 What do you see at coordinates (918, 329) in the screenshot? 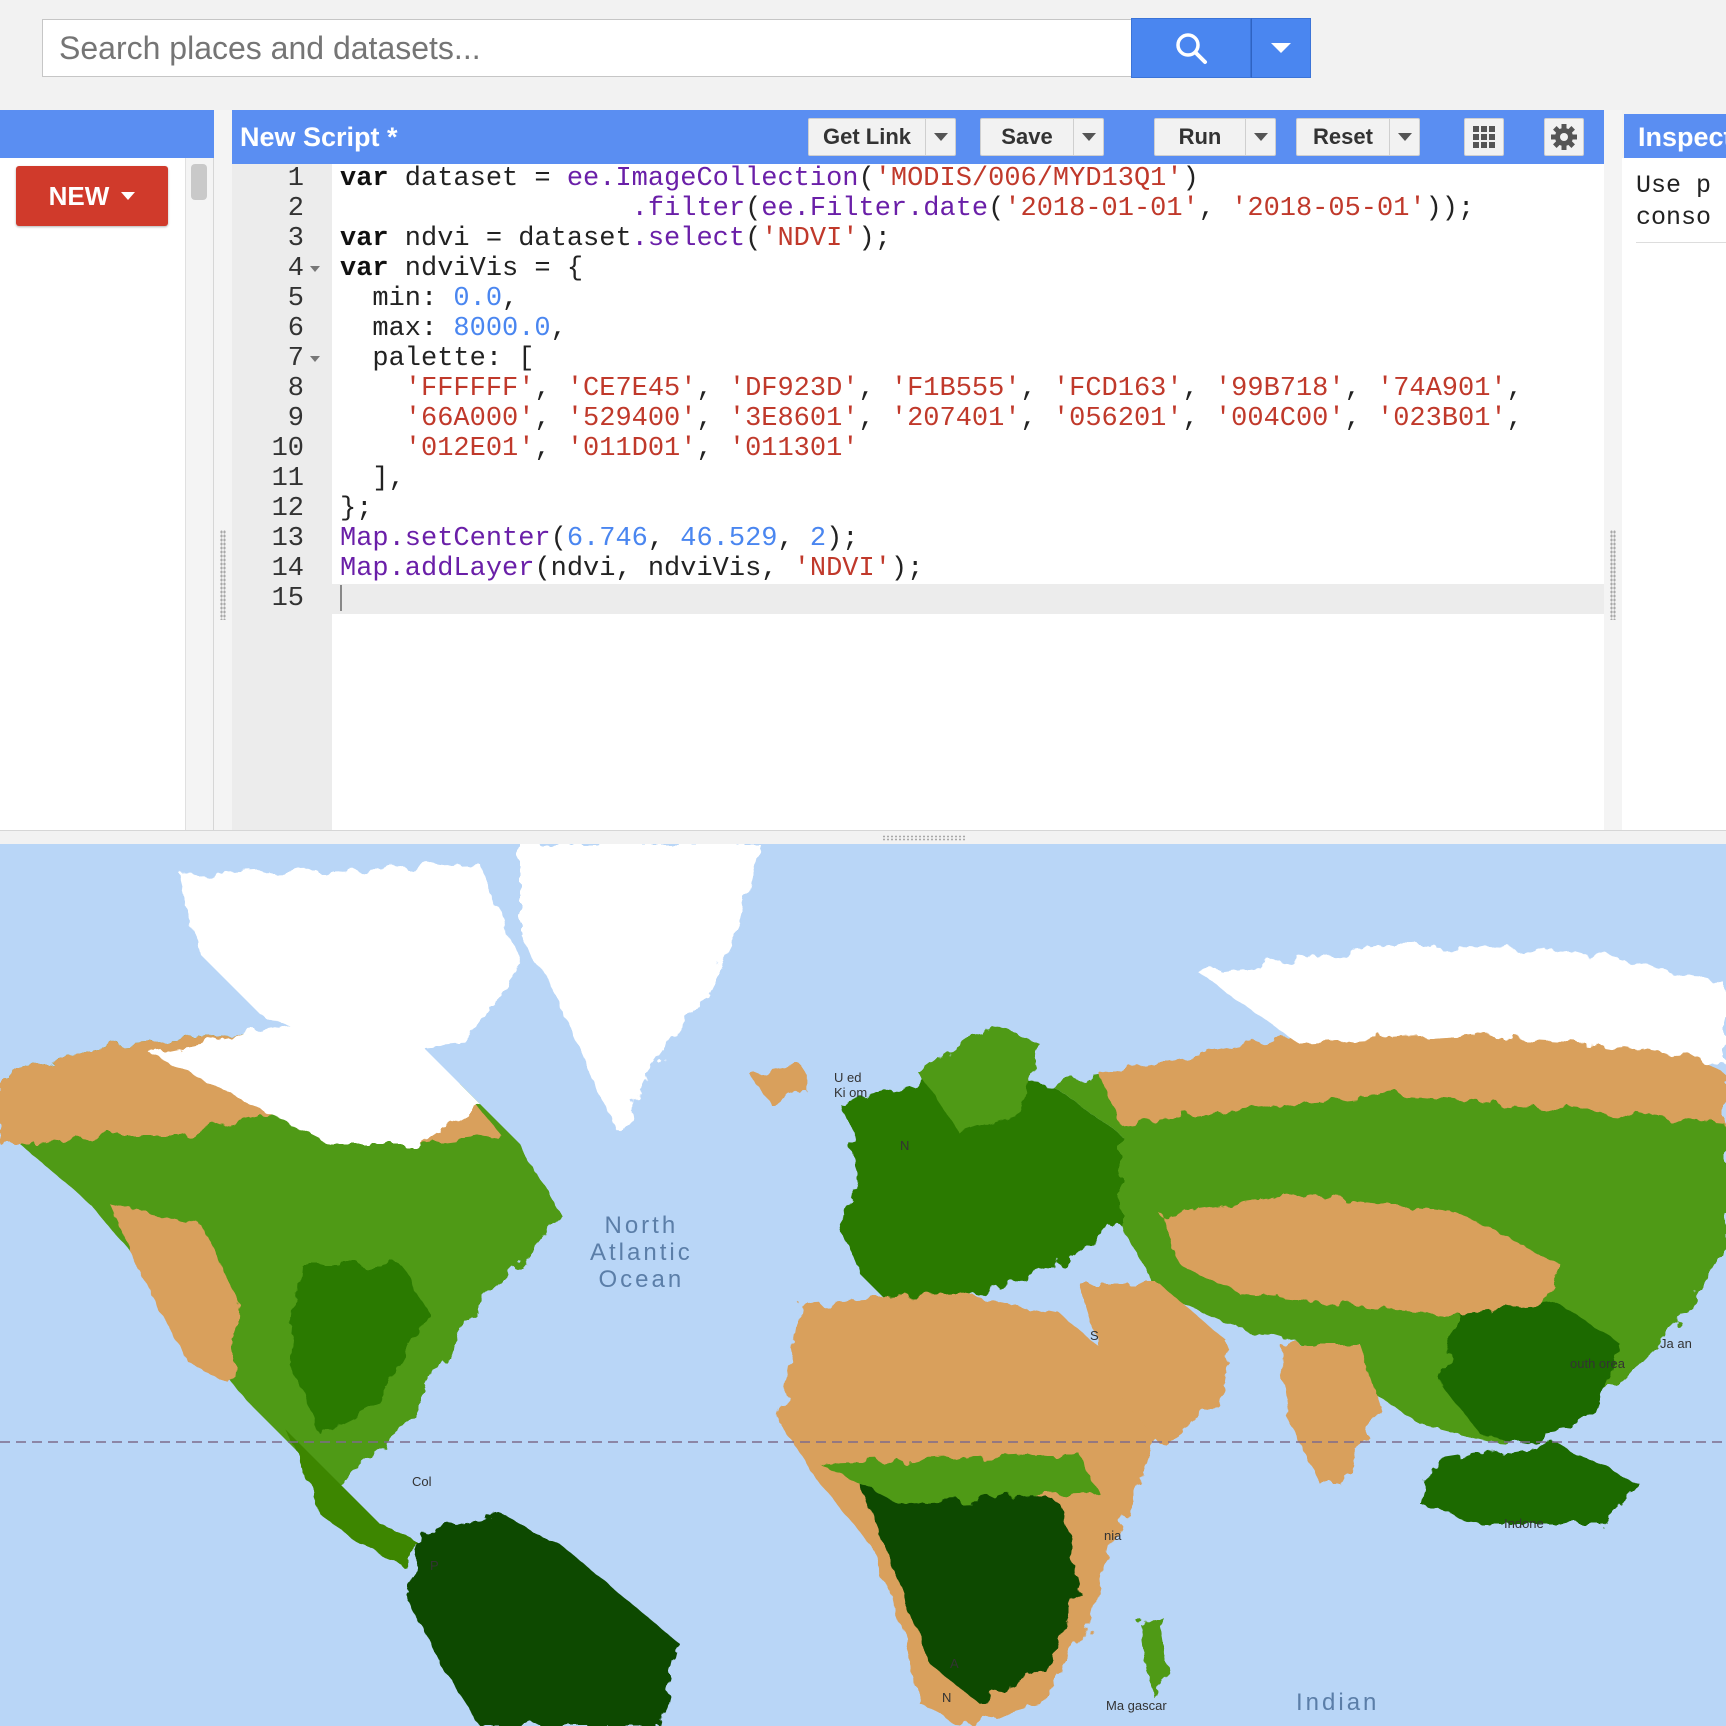
I see `code-line: 6 max: 8000.0,` at bounding box center [918, 329].